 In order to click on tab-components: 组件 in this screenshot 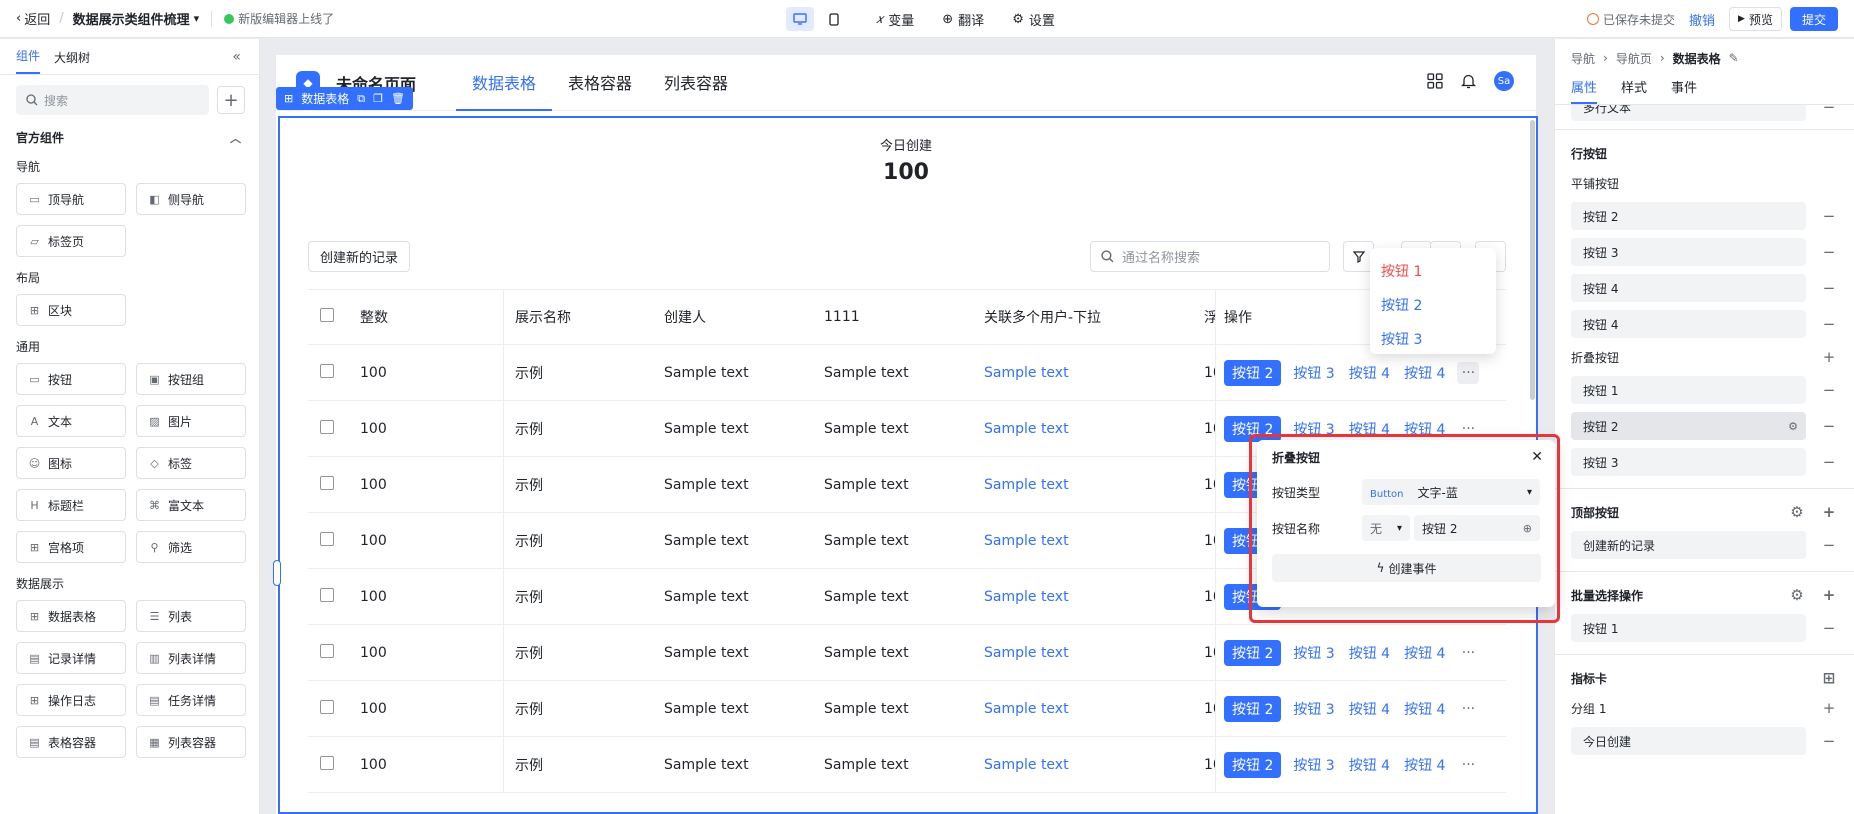, I will do `click(28, 60)`.